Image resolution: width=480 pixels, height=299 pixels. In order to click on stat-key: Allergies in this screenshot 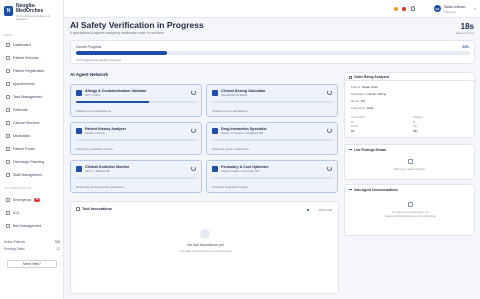, I will do `click(418, 117)`.